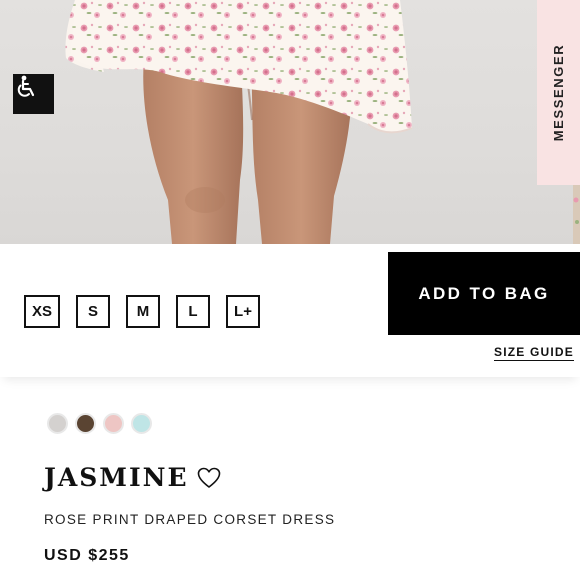  I want to click on add-to-bag-button: ADD TO BAG, so click(484, 293).